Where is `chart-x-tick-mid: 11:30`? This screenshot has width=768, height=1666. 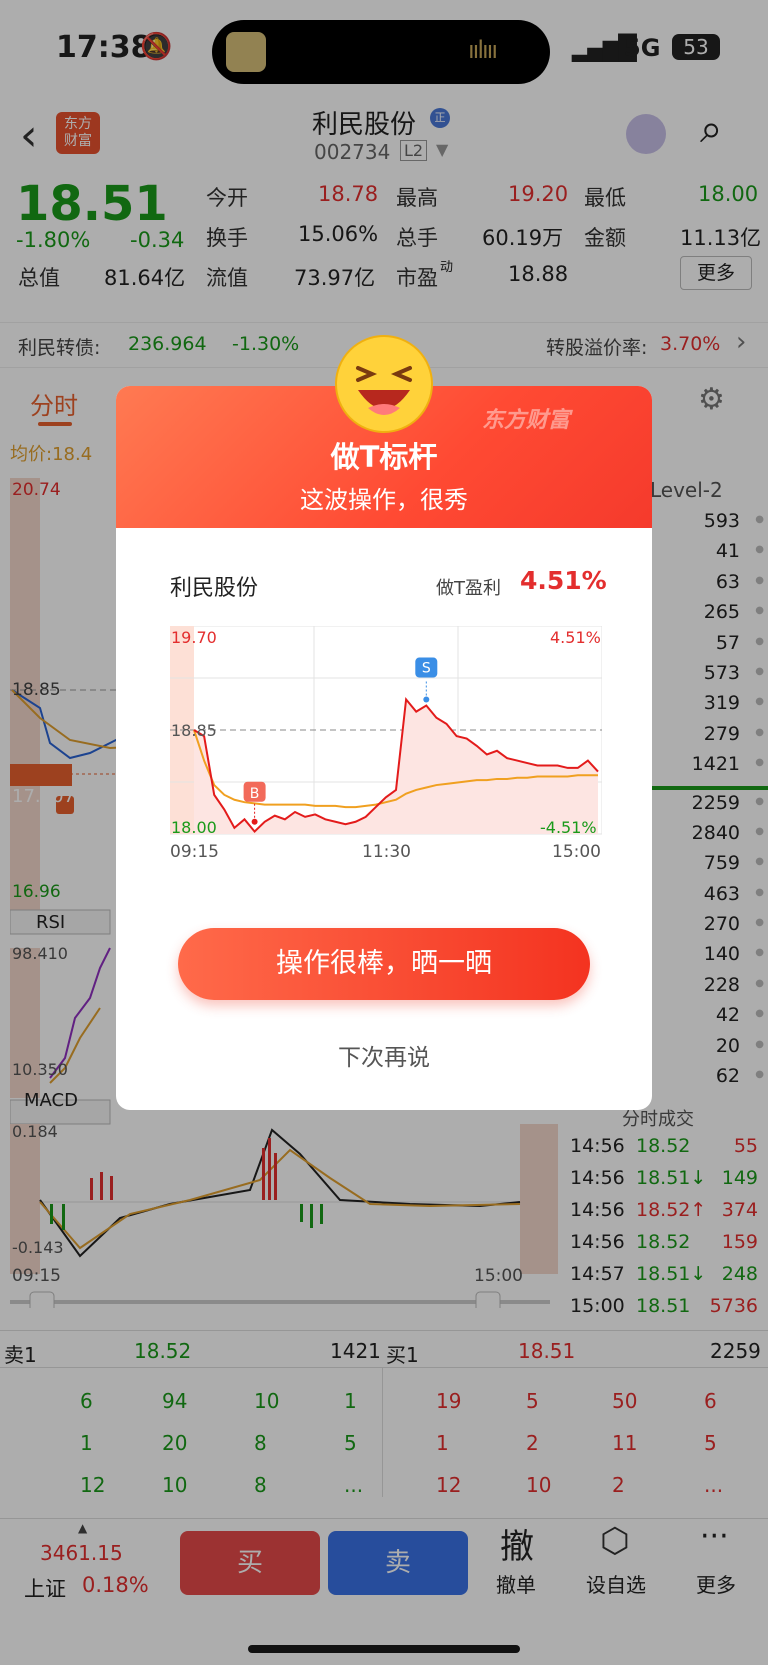 chart-x-tick-mid: 11:30 is located at coordinates (386, 852).